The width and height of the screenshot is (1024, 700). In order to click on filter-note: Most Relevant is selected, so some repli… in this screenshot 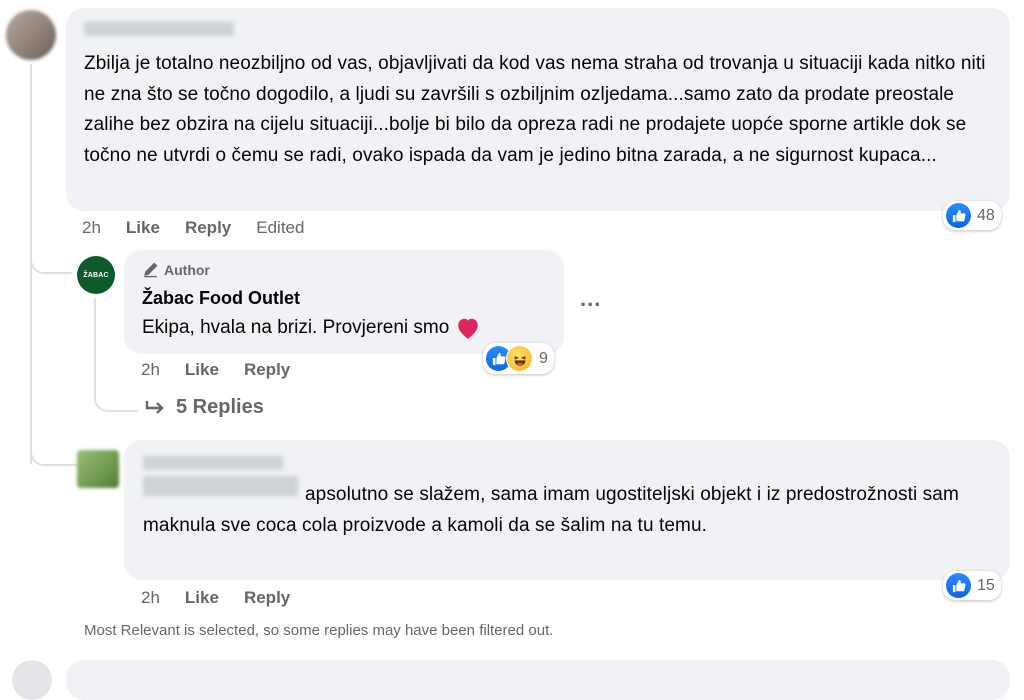, I will do `click(319, 630)`.